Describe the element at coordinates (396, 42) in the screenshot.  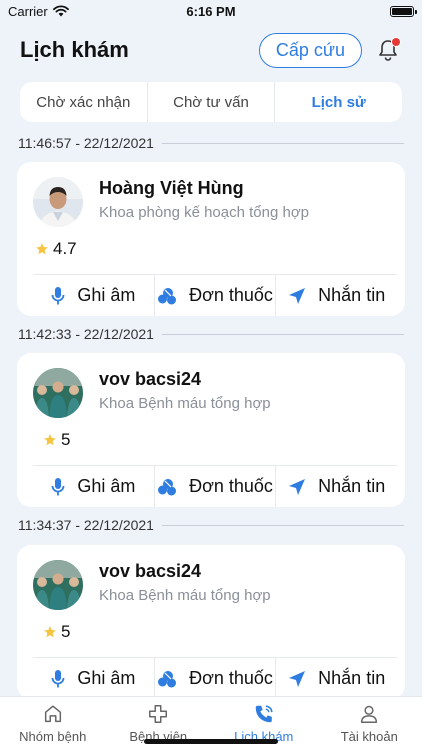
I see `notification-badge` at that location.